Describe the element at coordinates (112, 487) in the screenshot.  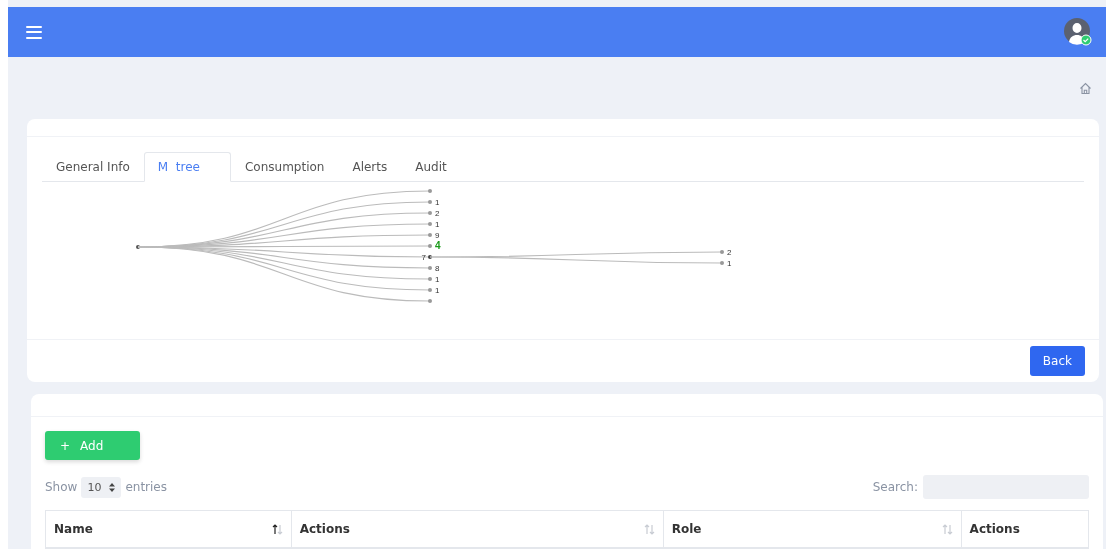
I see `updown-icon` at that location.